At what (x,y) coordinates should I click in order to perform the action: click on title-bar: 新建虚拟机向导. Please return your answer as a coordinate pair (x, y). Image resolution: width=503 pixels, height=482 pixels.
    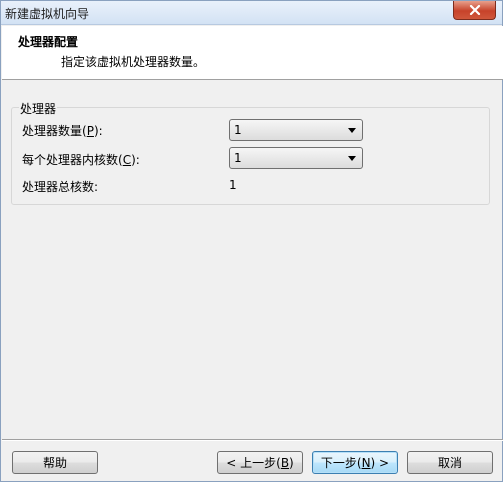
    Looking at the image, I should click on (251, 13).